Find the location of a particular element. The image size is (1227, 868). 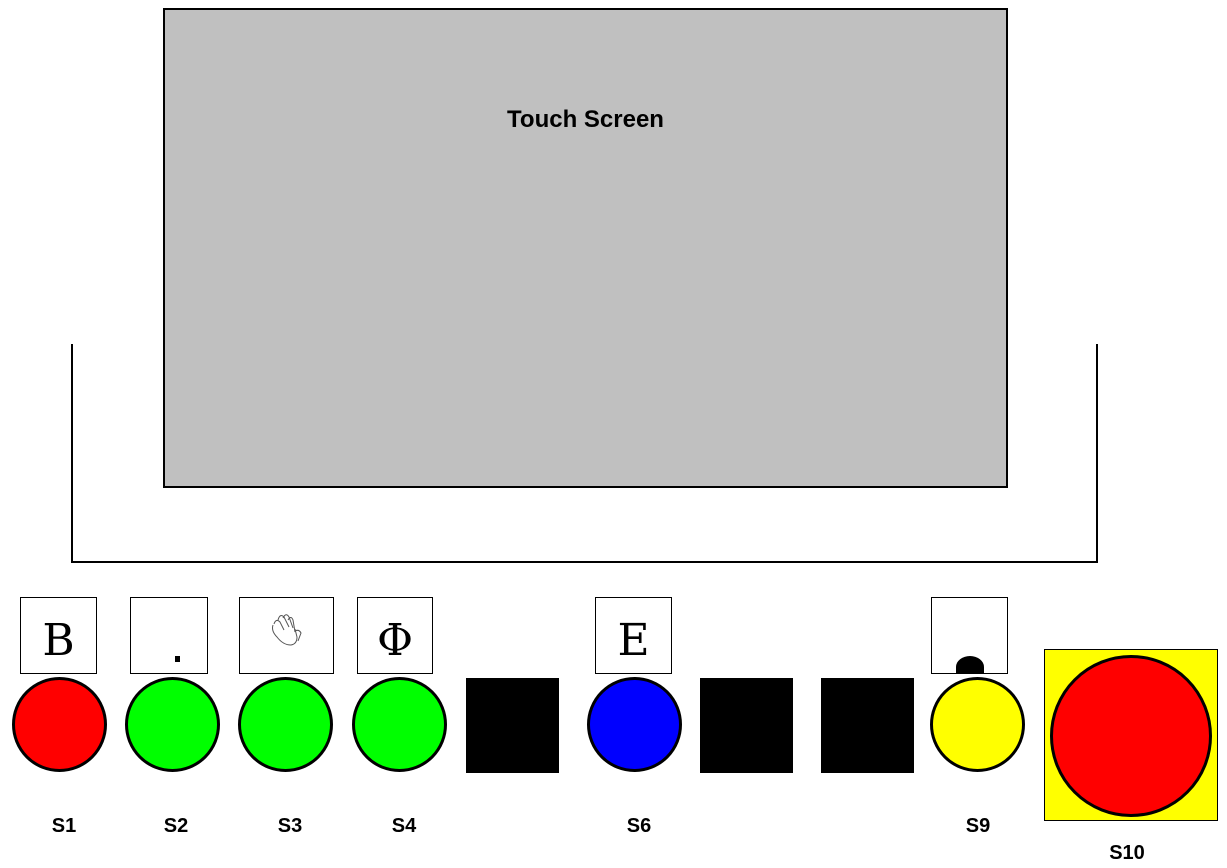

s9-label: S9 is located at coordinates (978, 826).